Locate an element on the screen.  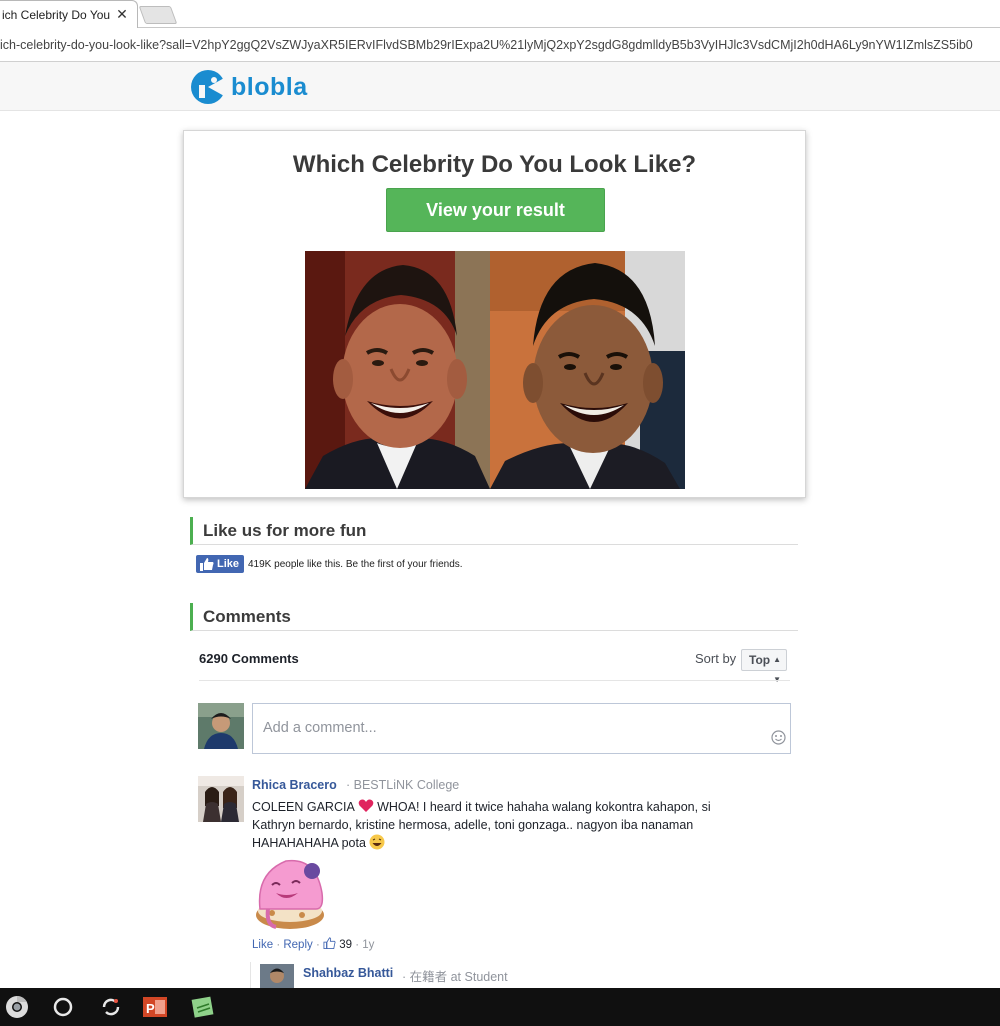
sort-arrows-icon: ▲▼ is located at coordinates (777, 669).